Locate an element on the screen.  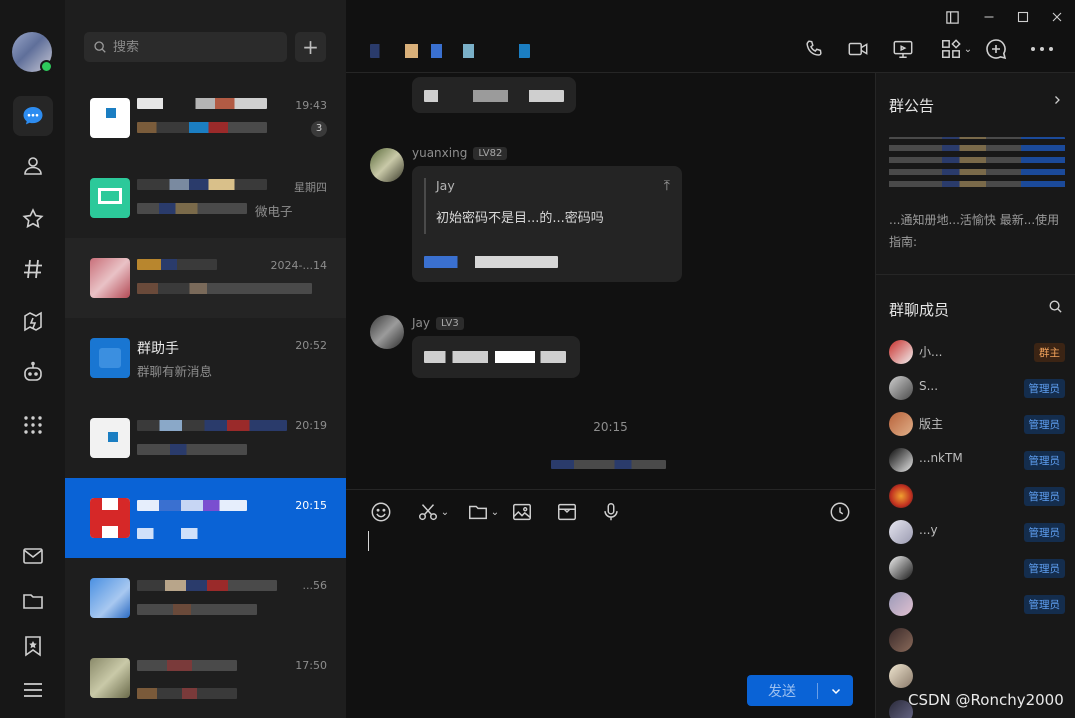
member-item: ...nkTM 管理员 is located at coordinates (977, 460).